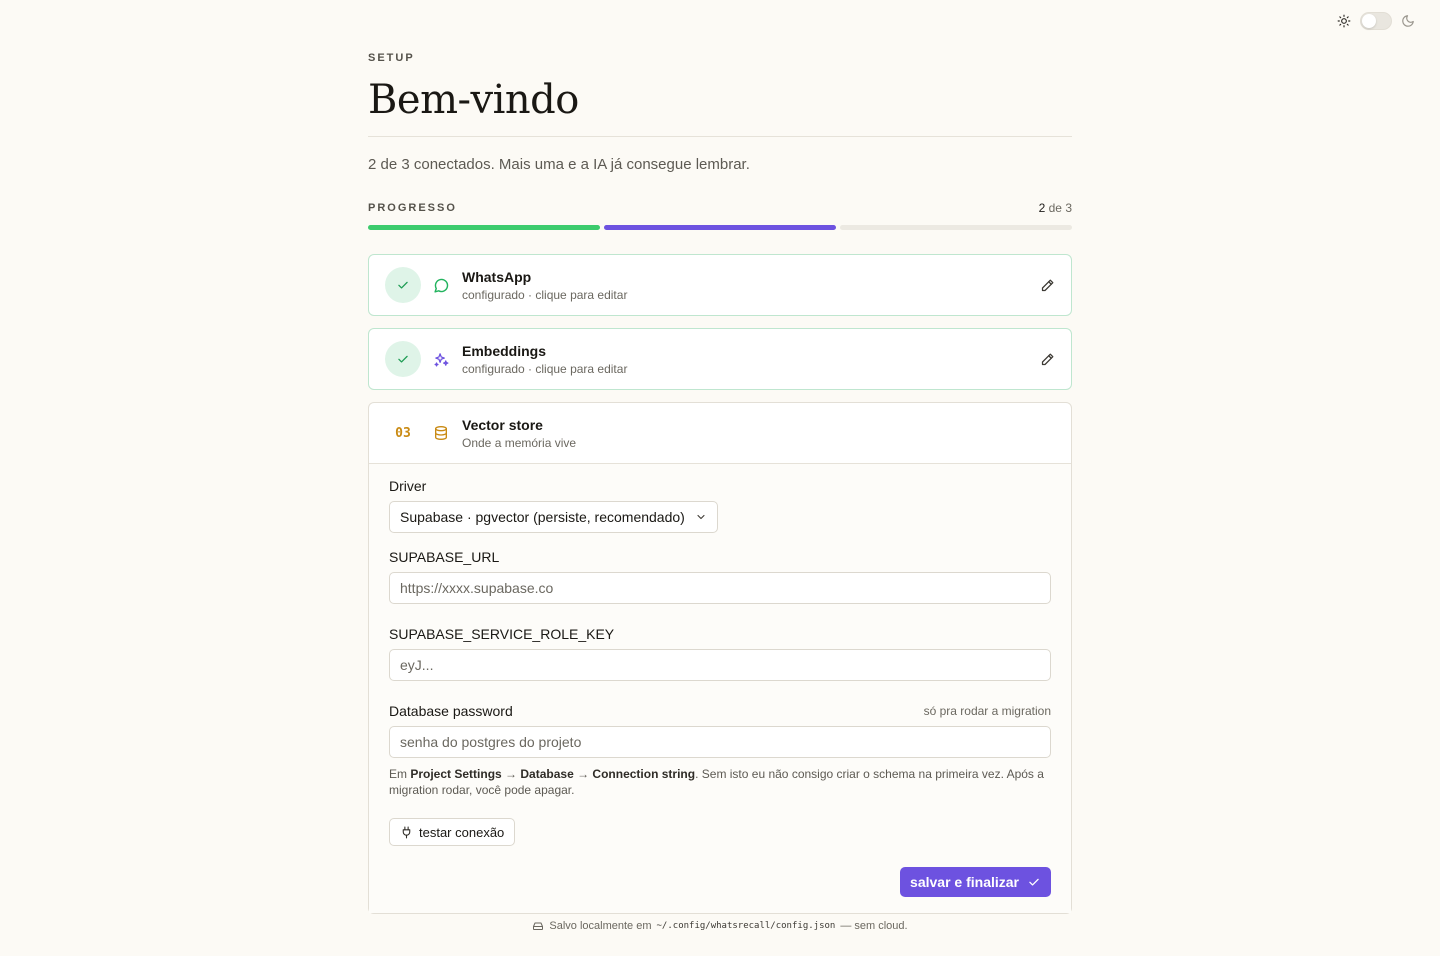 The height and width of the screenshot is (956, 1440). I want to click on progress-label: PROGRESSO, so click(412, 208).